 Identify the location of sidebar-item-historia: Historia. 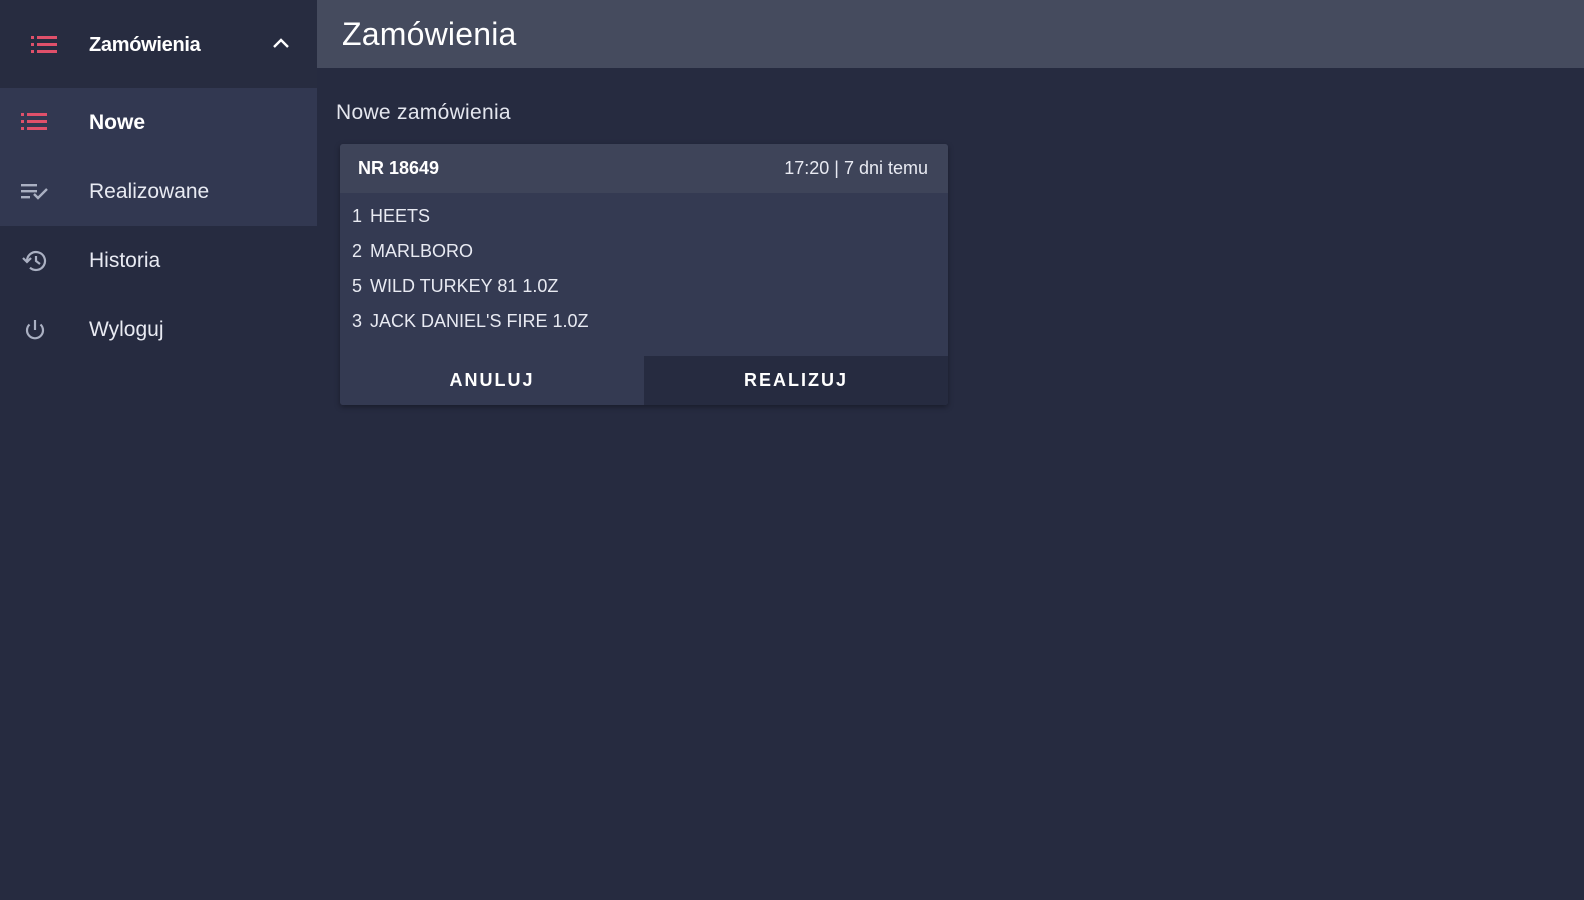
(158, 260).